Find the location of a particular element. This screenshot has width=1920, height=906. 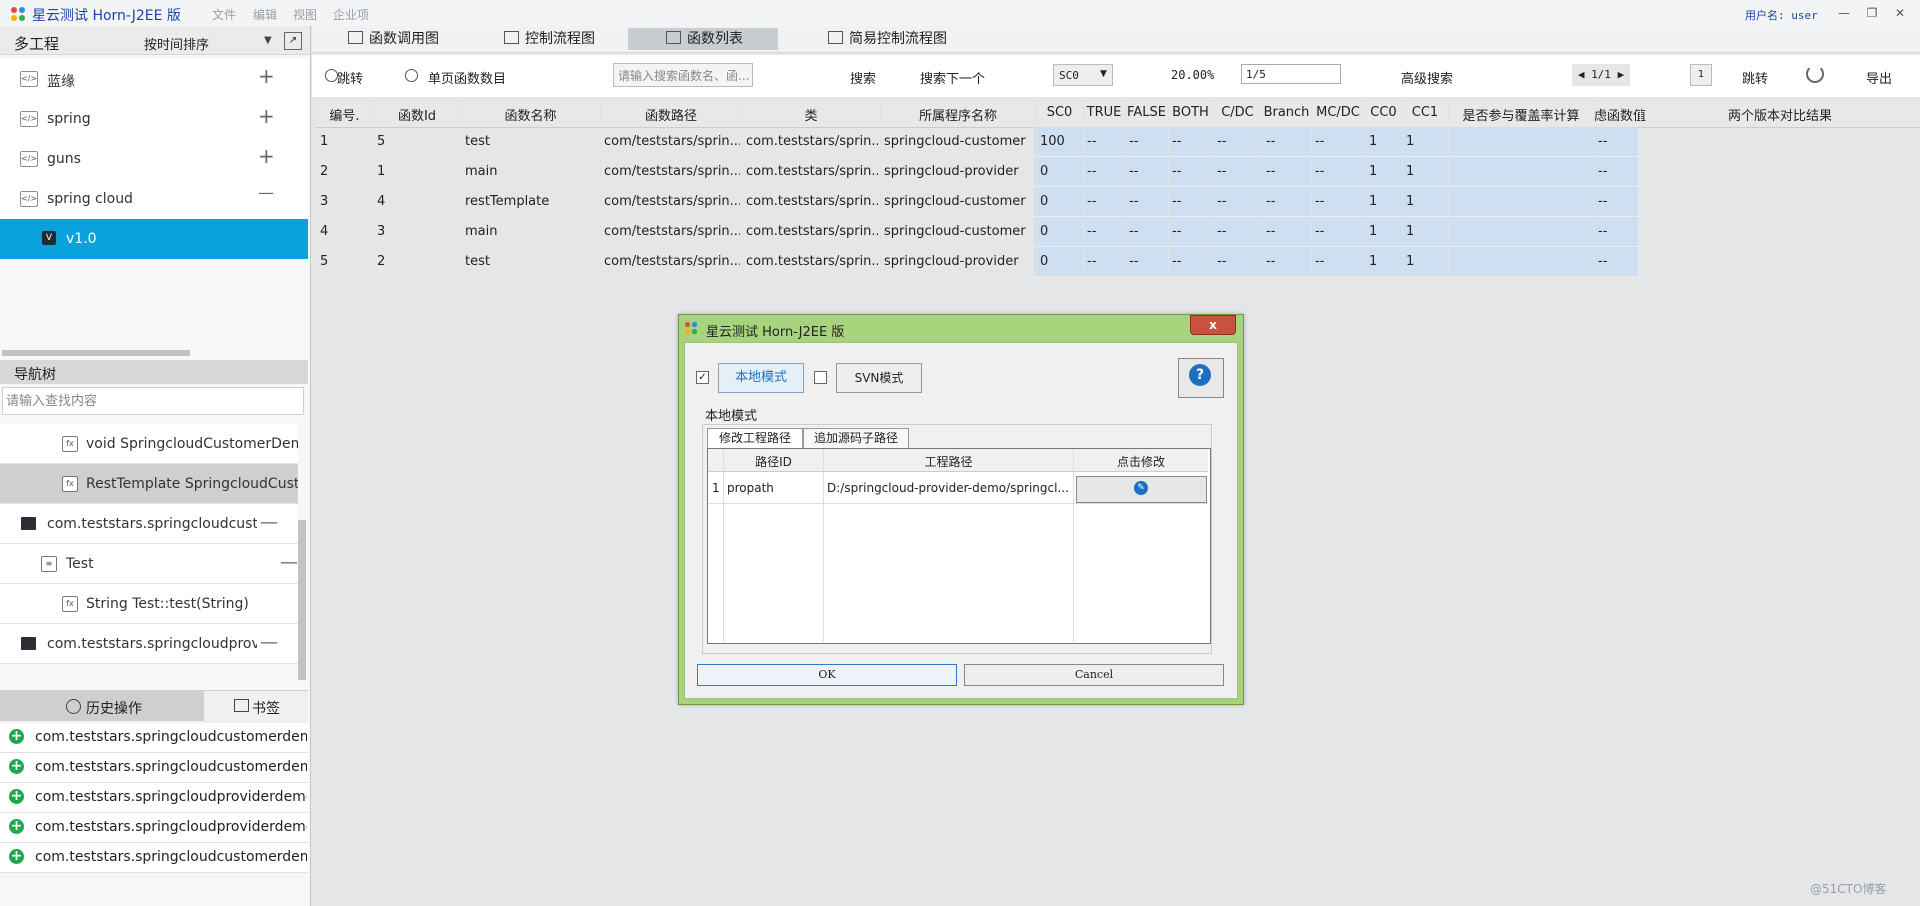

minimize-icon: — is located at coordinates (1844, 13).